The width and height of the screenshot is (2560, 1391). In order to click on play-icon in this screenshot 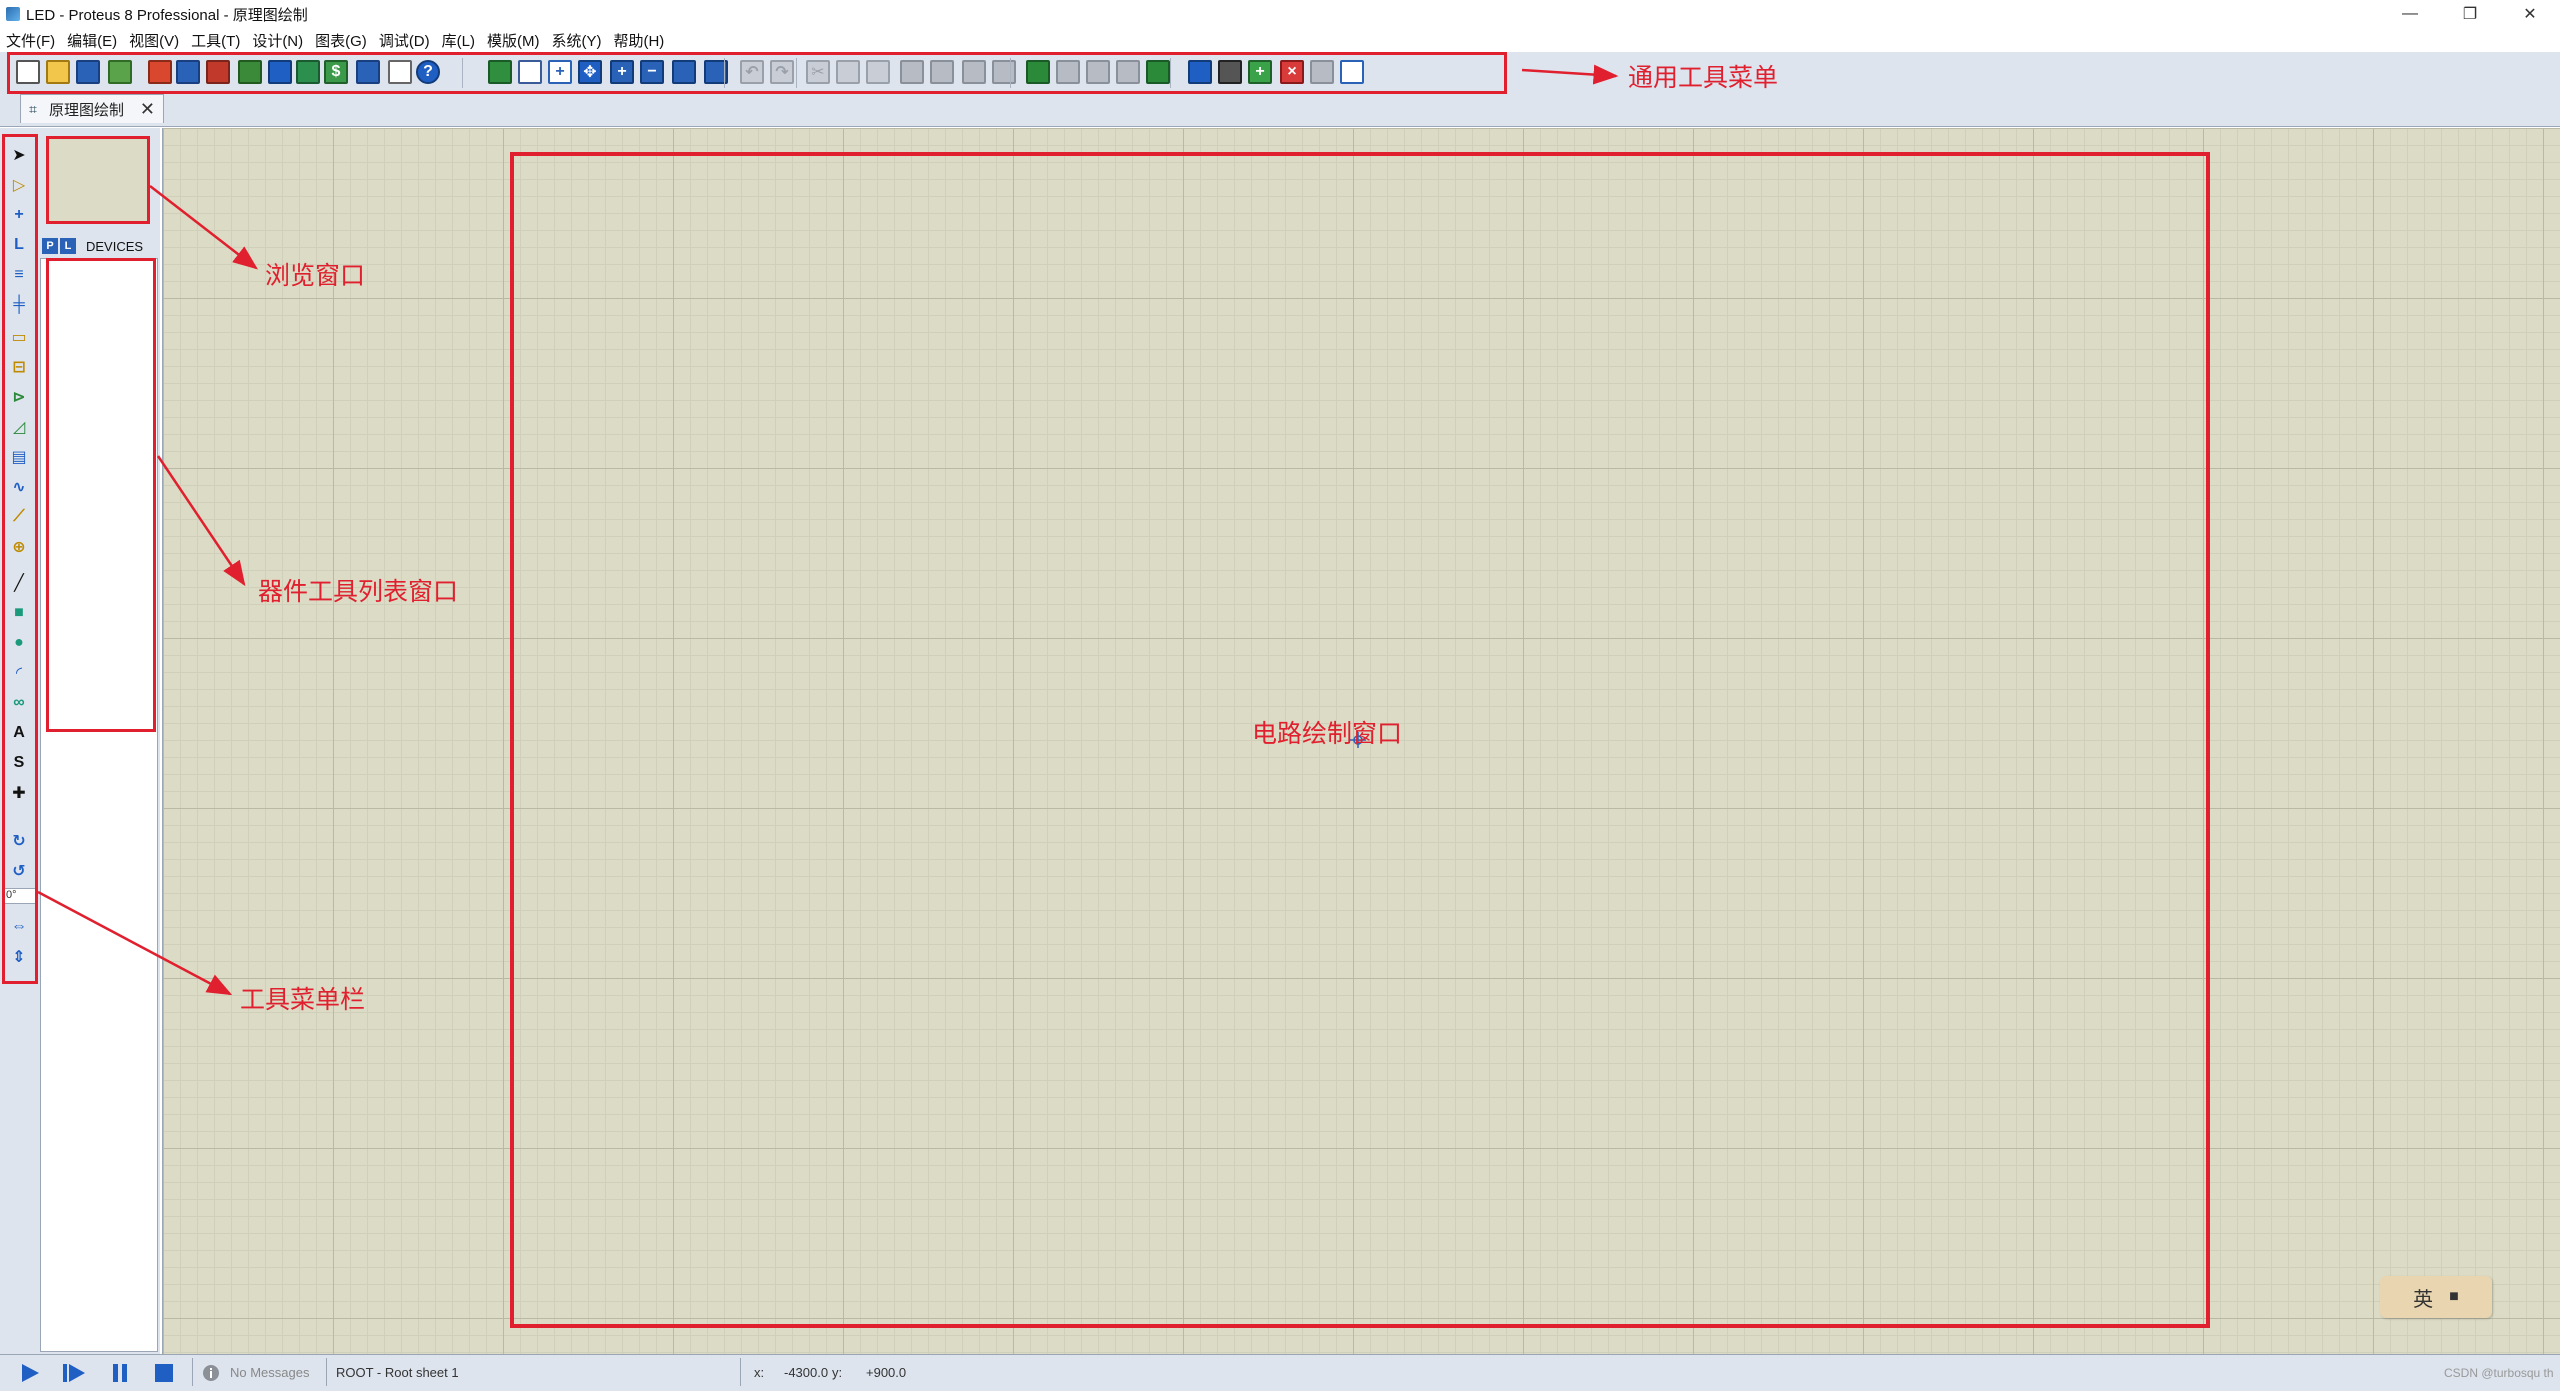, I will do `click(30, 1373)`.